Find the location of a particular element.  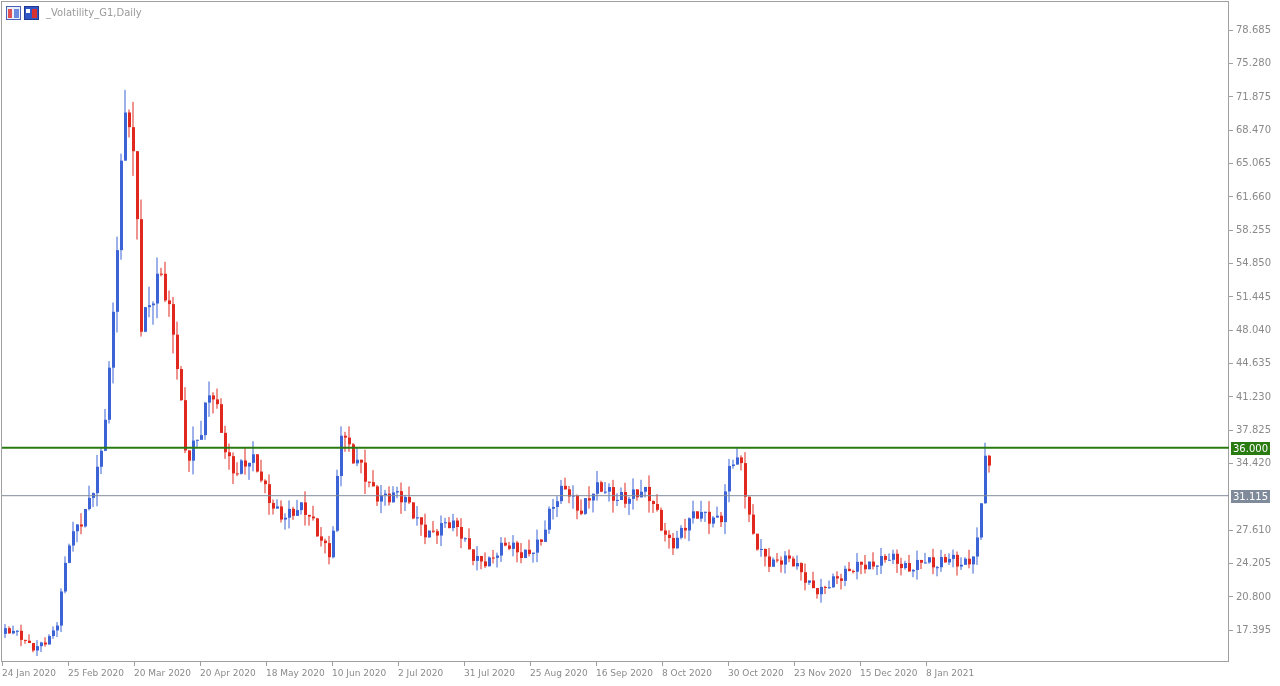

price-tick-label: 61.660 is located at coordinates (1253, 196).